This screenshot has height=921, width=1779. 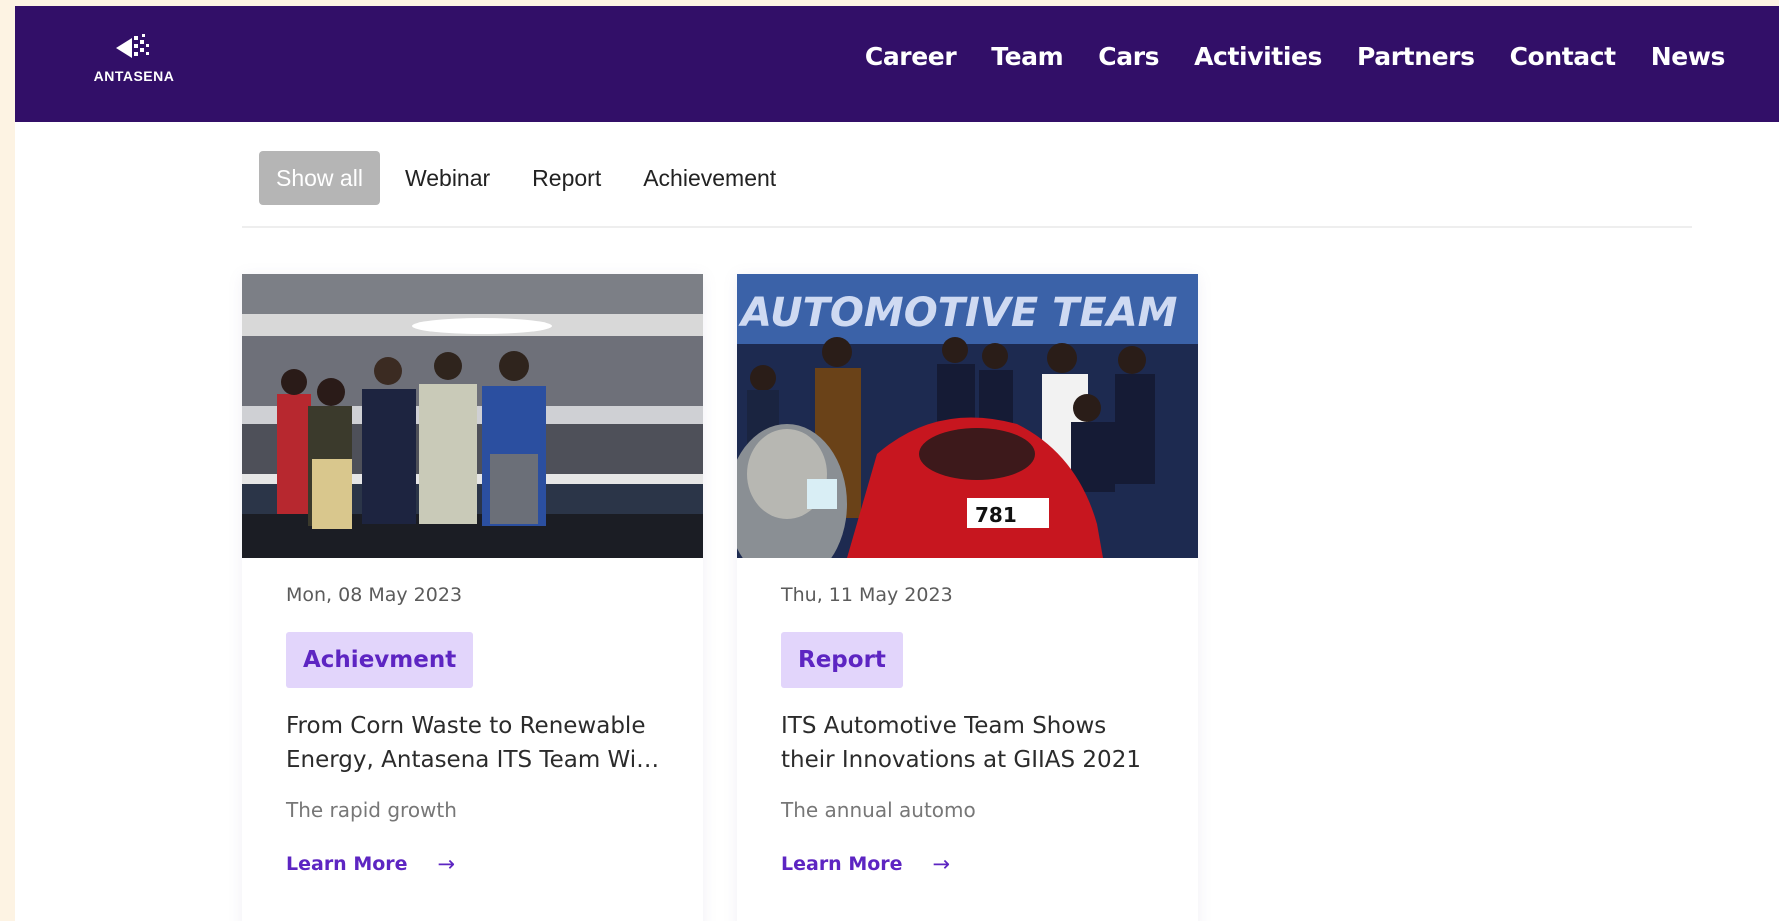 I want to click on brand-logo: ANTASENA, so click(x=134, y=67).